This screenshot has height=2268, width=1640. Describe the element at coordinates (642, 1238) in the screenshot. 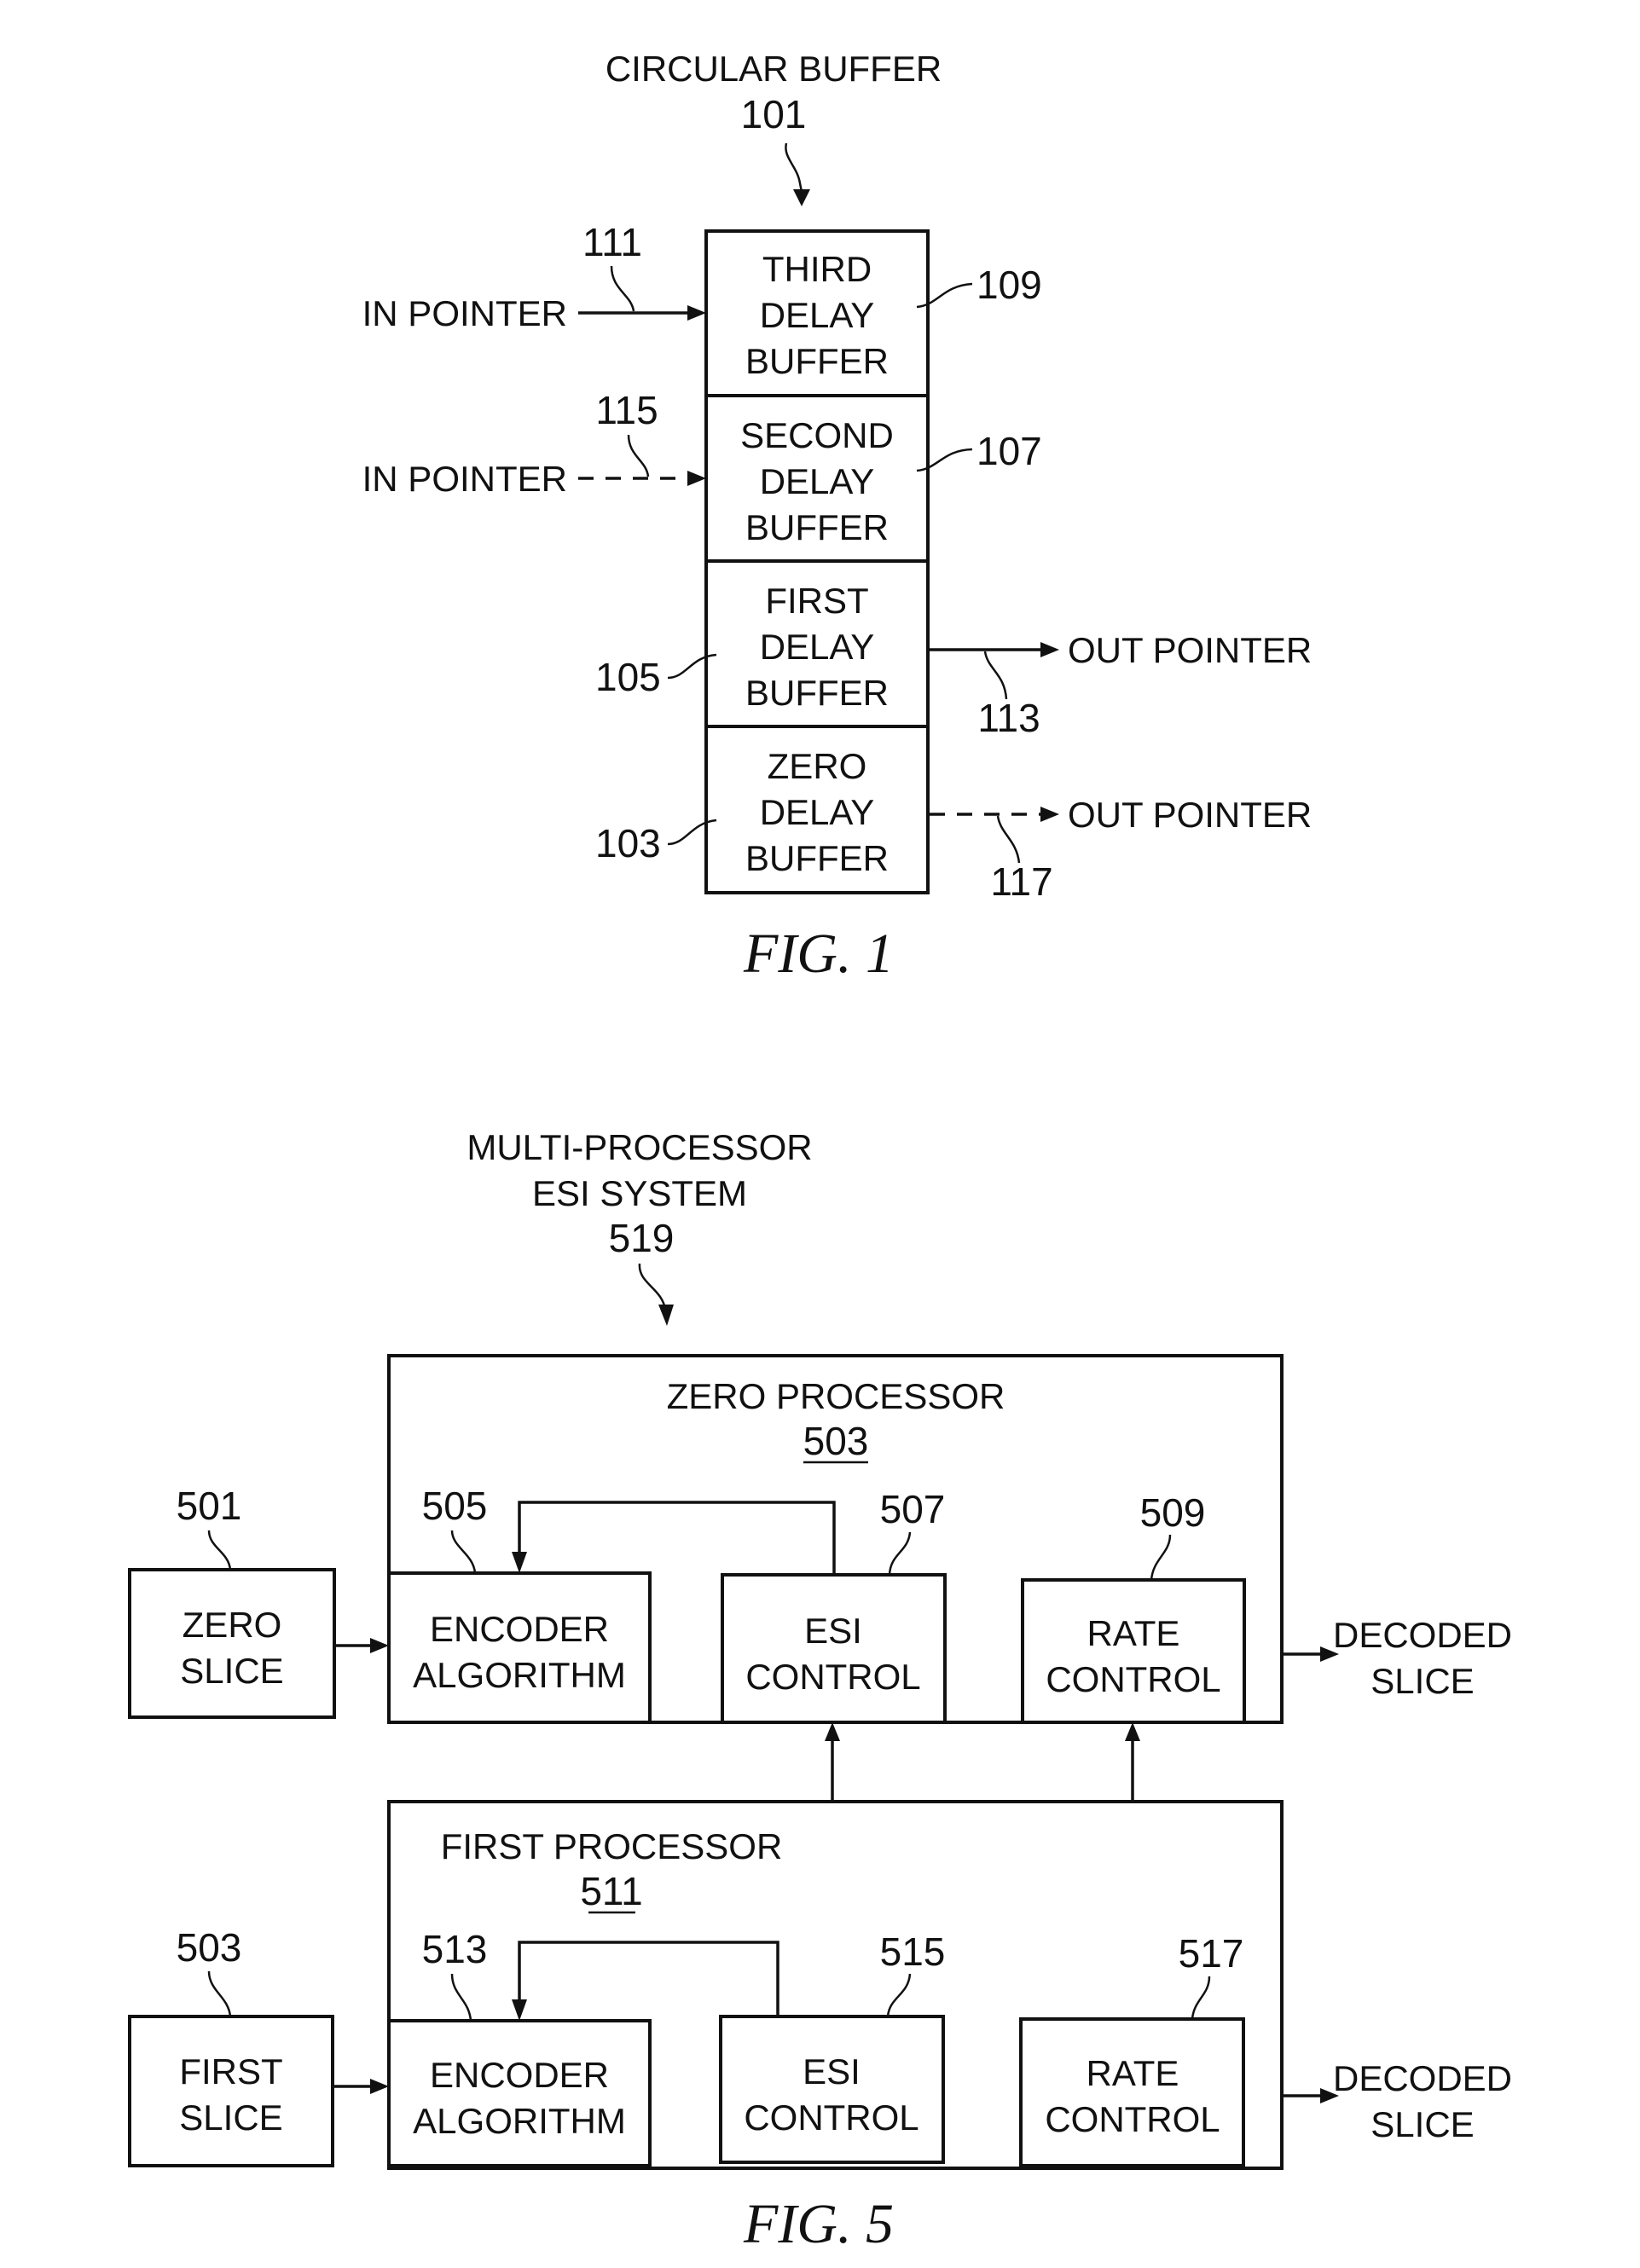

I see `system-ref-519: 519` at that location.